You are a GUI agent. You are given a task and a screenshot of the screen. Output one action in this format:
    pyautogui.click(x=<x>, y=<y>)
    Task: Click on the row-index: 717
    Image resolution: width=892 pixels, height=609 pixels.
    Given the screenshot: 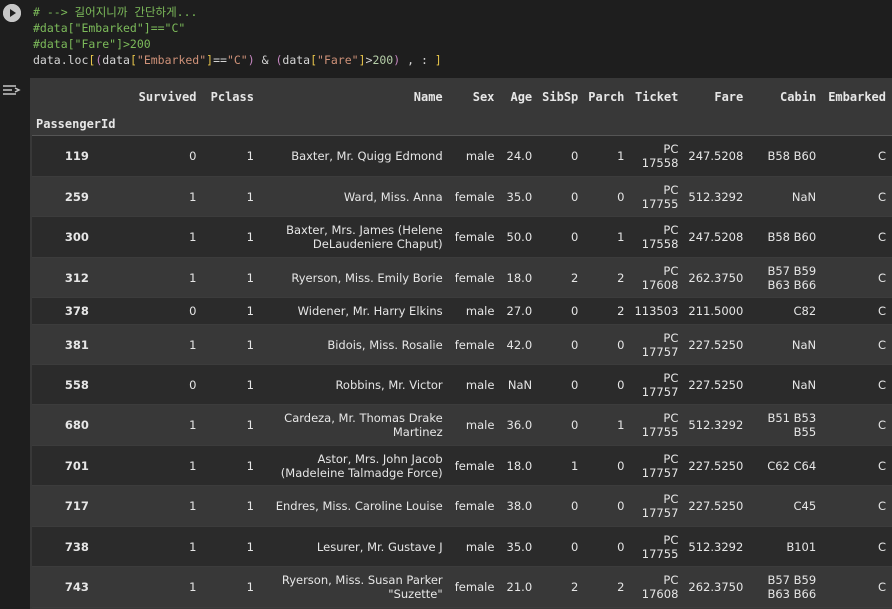 What is the action you would take?
    pyautogui.click(x=76, y=506)
    